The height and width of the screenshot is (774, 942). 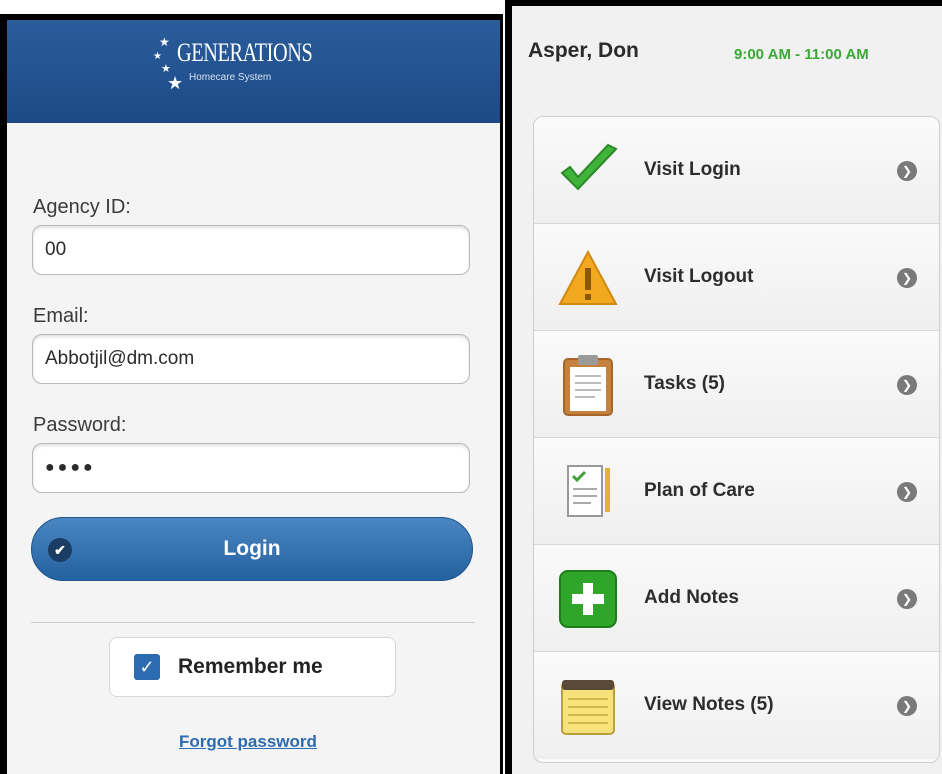 What do you see at coordinates (588, 385) in the screenshot?
I see `clipboard-icon` at bounding box center [588, 385].